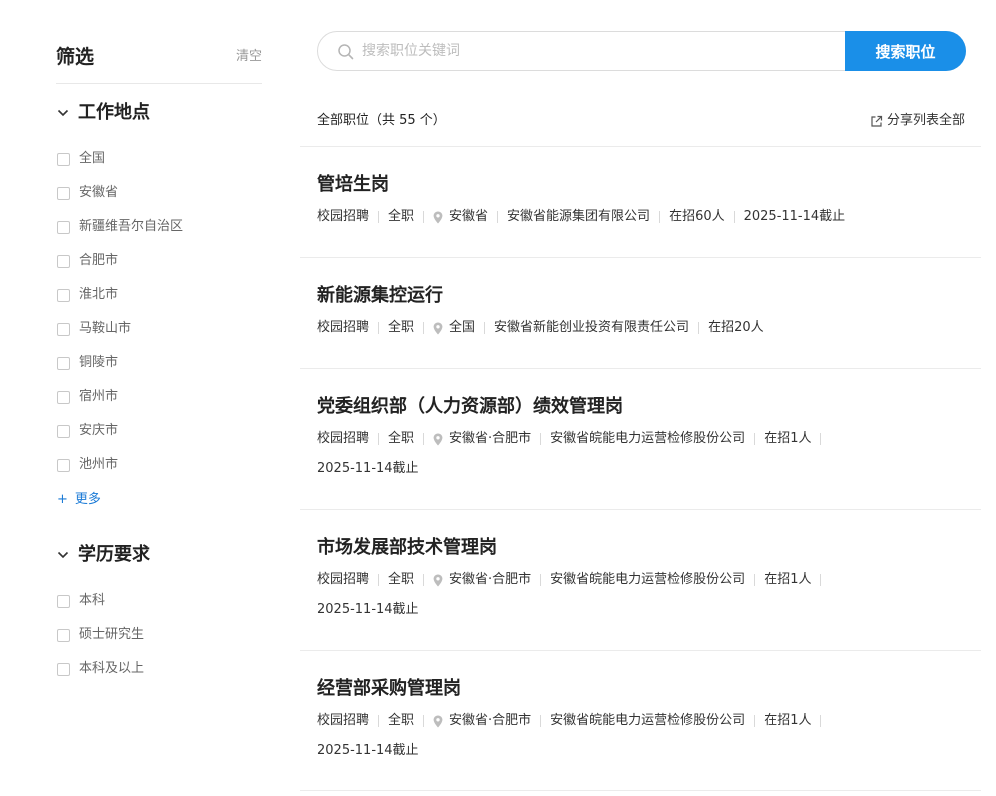 This screenshot has height=796, width=996. What do you see at coordinates (642, 296) in the screenshot?
I see `job-title: 新能源集控运行` at bounding box center [642, 296].